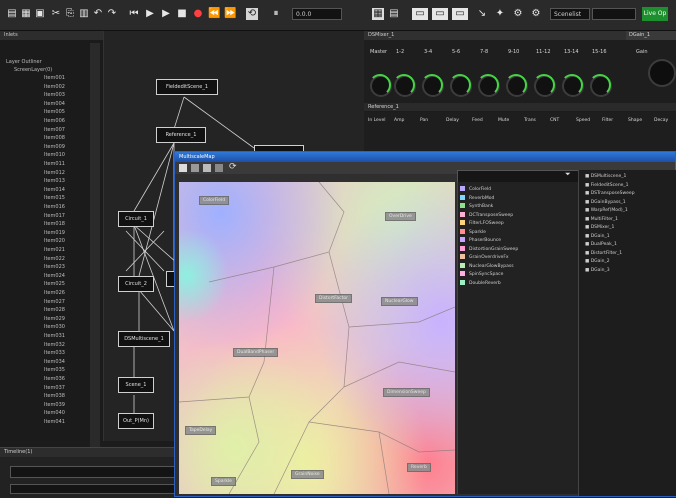 Image resolution: width=676 pixels, height=498 pixels. Describe the element at coordinates (655, 14) in the screenshot. I see `live-button: Live Op` at that location.